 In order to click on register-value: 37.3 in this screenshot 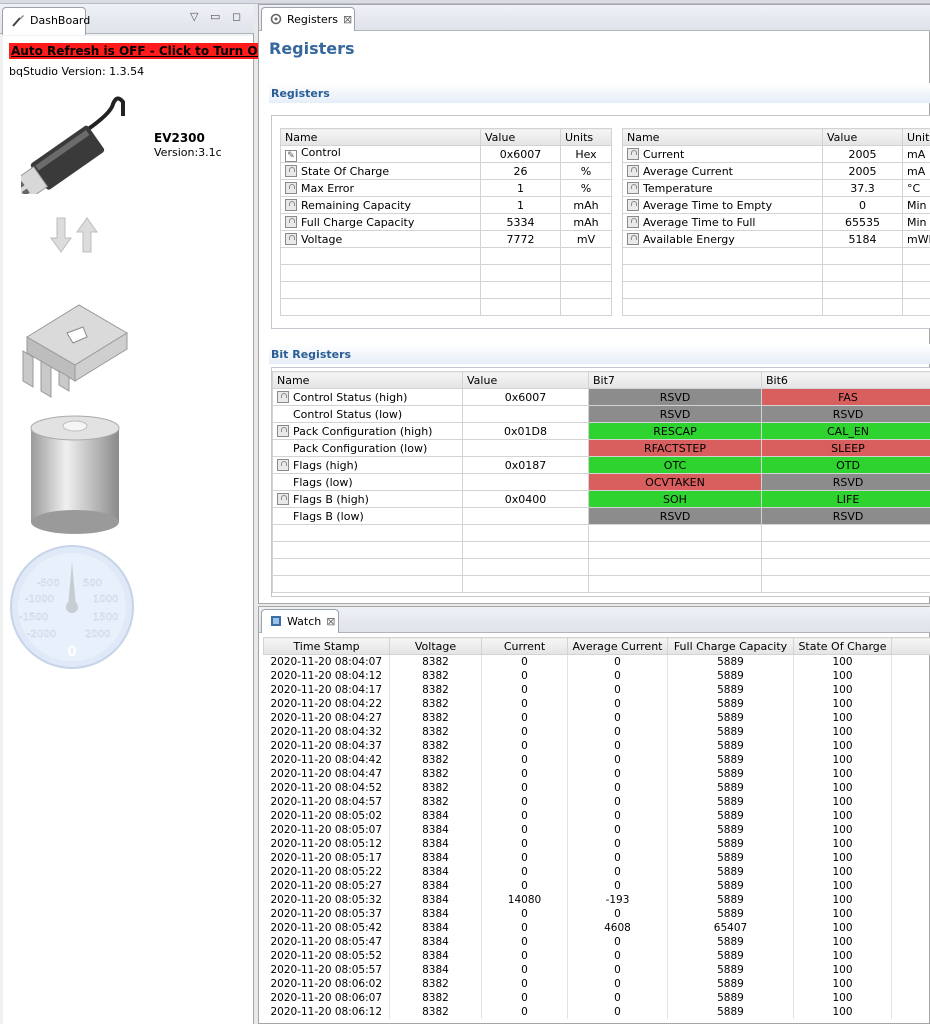, I will do `click(862, 188)`.